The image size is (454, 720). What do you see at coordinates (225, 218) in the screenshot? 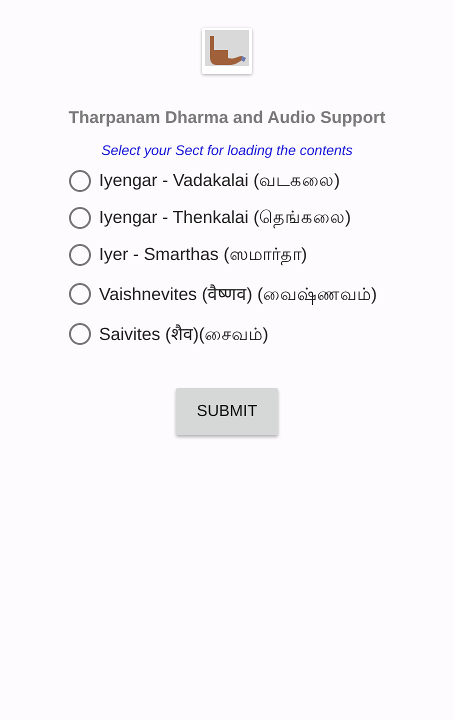
I see `option-label: Iyengar - Thenkalai (தெங்கலை)` at bounding box center [225, 218].